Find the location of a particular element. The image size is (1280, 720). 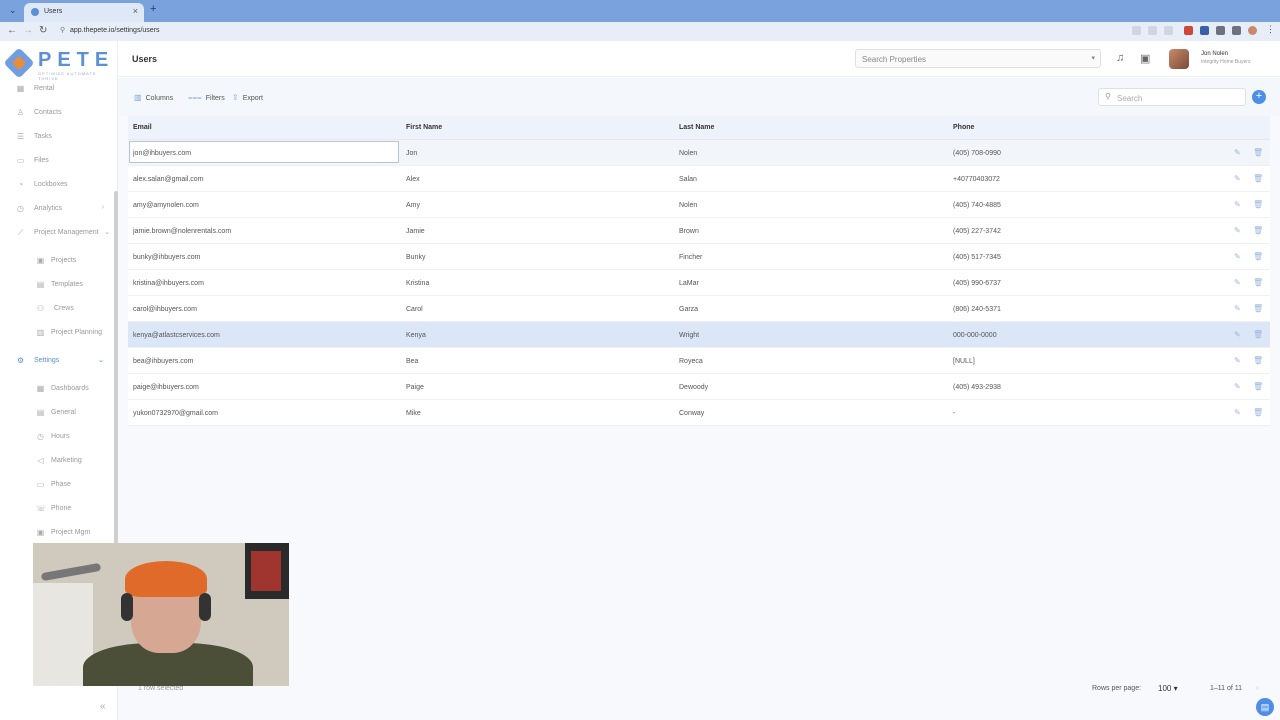

cell-phone: (405) 493-2938 is located at coordinates (977, 387).